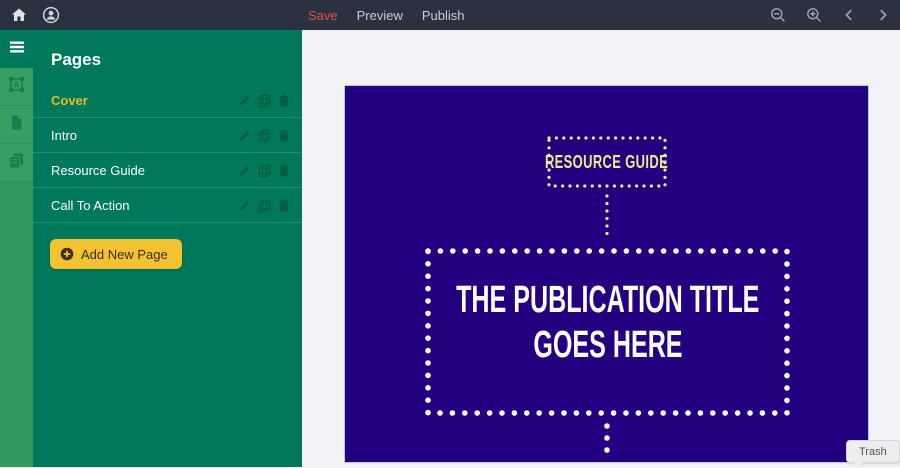 The width and height of the screenshot is (900, 468). I want to click on page-label: Cover, so click(69, 100).